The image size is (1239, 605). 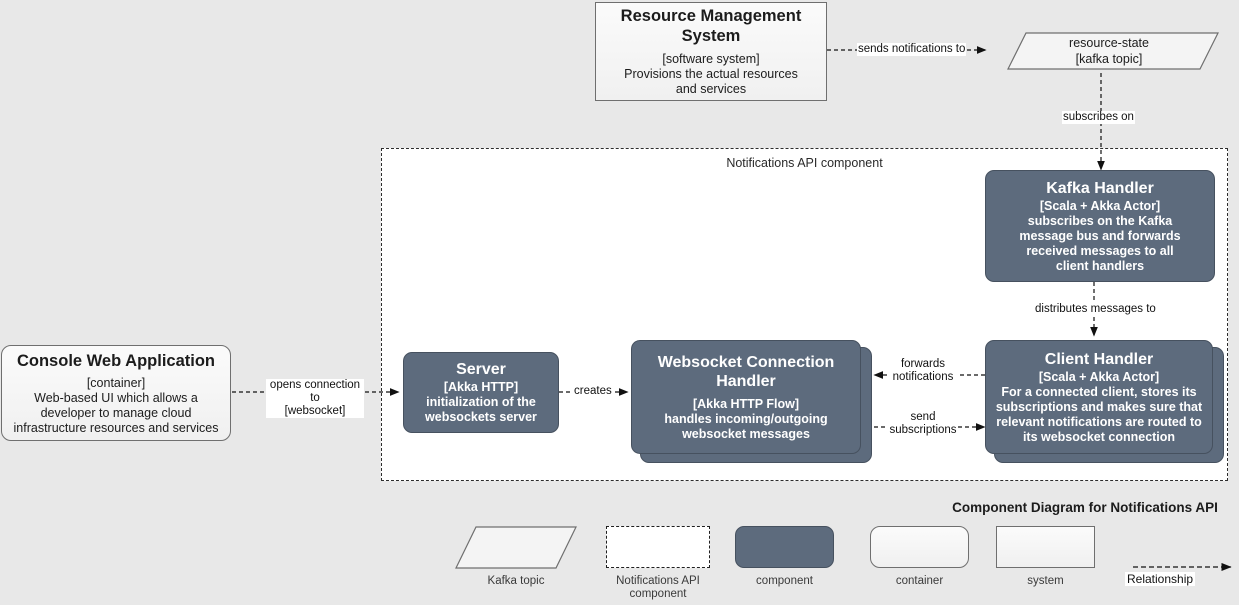 I want to click on legend-label-component: component, so click(x=784, y=581).